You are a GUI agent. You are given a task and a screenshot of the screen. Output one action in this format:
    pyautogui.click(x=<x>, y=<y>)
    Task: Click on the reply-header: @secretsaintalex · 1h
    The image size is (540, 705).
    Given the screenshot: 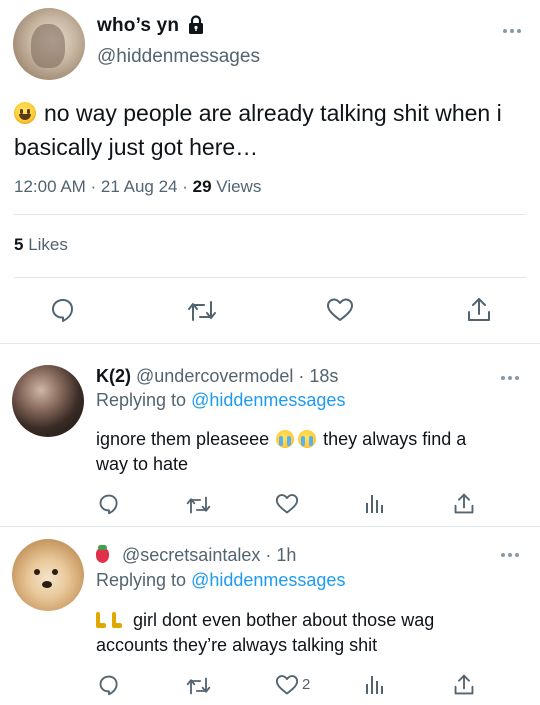 What is the action you would take?
    pyautogui.click(x=196, y=555)
    